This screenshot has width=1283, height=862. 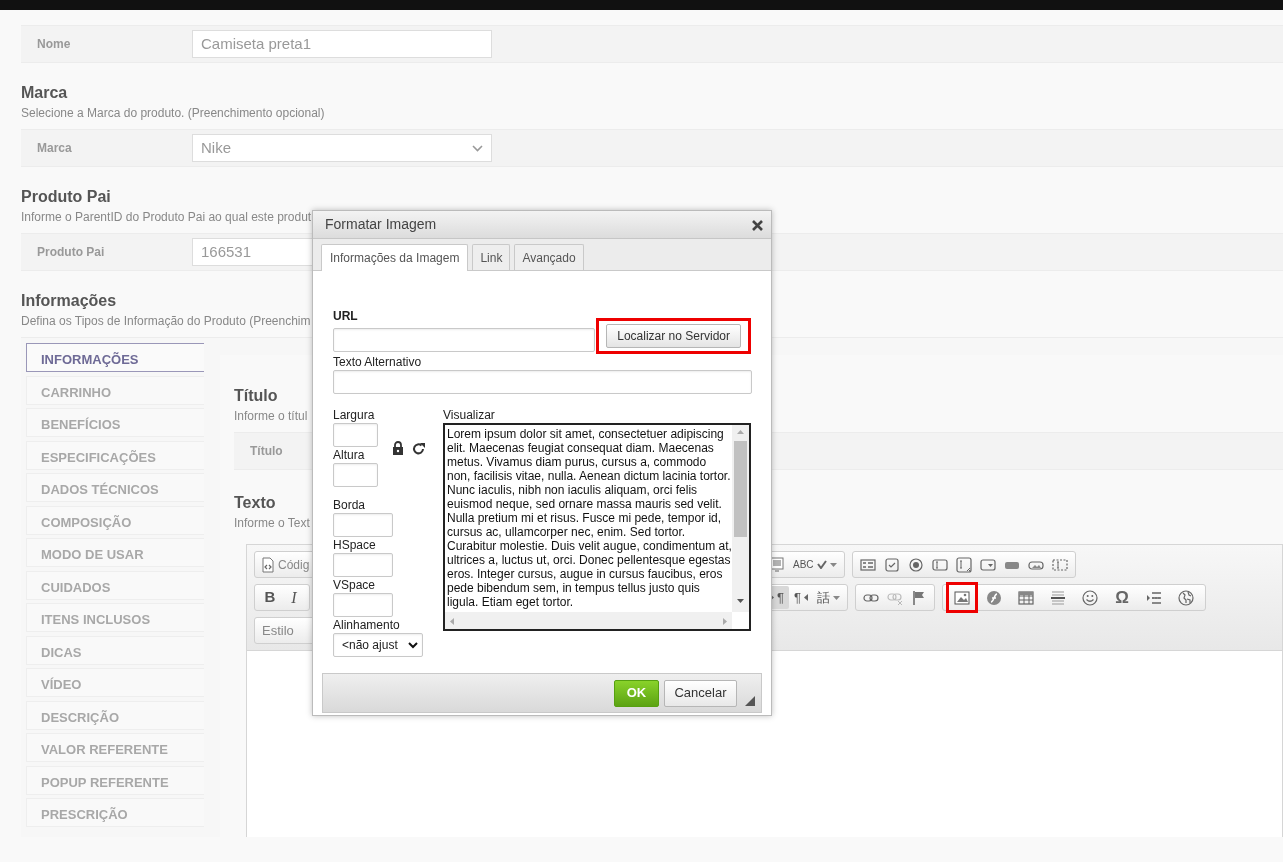 I want to click on field-label: Texto Alternativo, so click(x=378, y=362).